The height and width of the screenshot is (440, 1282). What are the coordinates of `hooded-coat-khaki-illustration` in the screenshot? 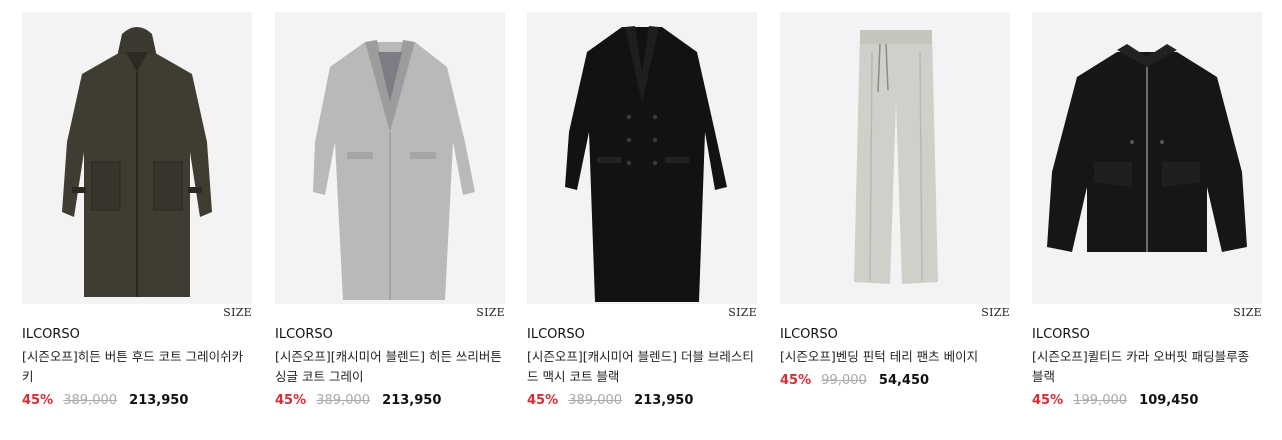 It's located at (137, 162).